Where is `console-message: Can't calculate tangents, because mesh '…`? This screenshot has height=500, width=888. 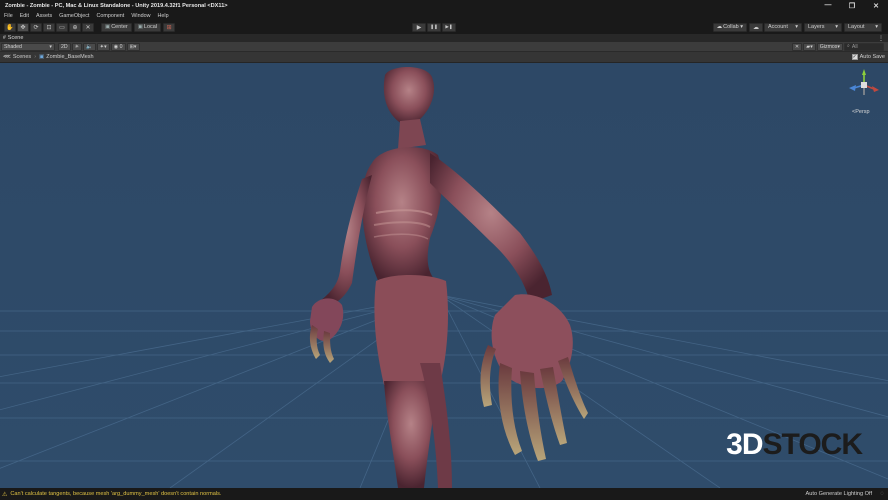
console-message: Can't calculate tangents, because mesh '… is located at coordinates (115, 494).